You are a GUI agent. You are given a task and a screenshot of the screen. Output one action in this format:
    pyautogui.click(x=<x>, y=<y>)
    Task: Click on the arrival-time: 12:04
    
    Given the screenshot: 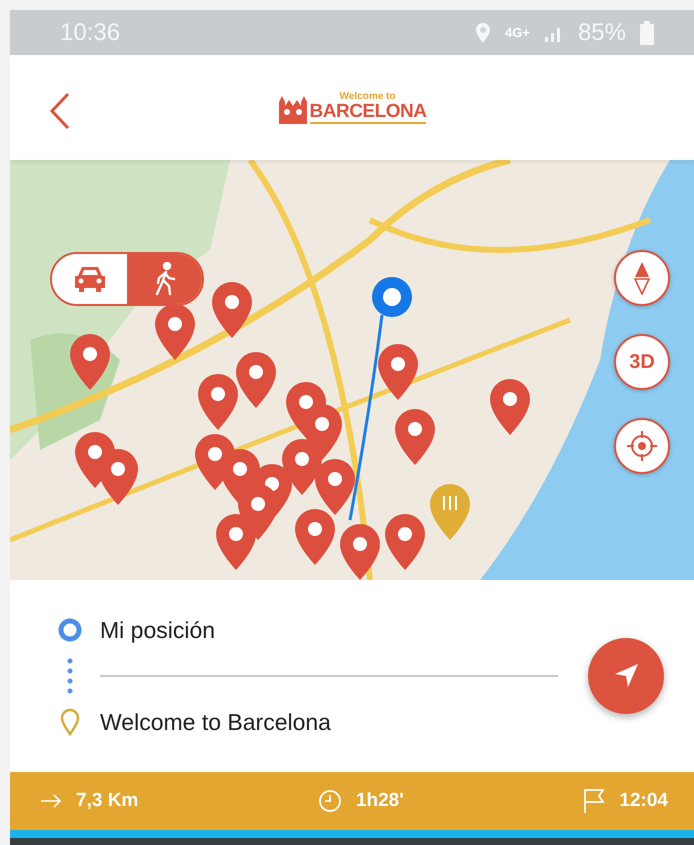 What is the action you would take?
    pyautogui.click(x=643, y=801)
    